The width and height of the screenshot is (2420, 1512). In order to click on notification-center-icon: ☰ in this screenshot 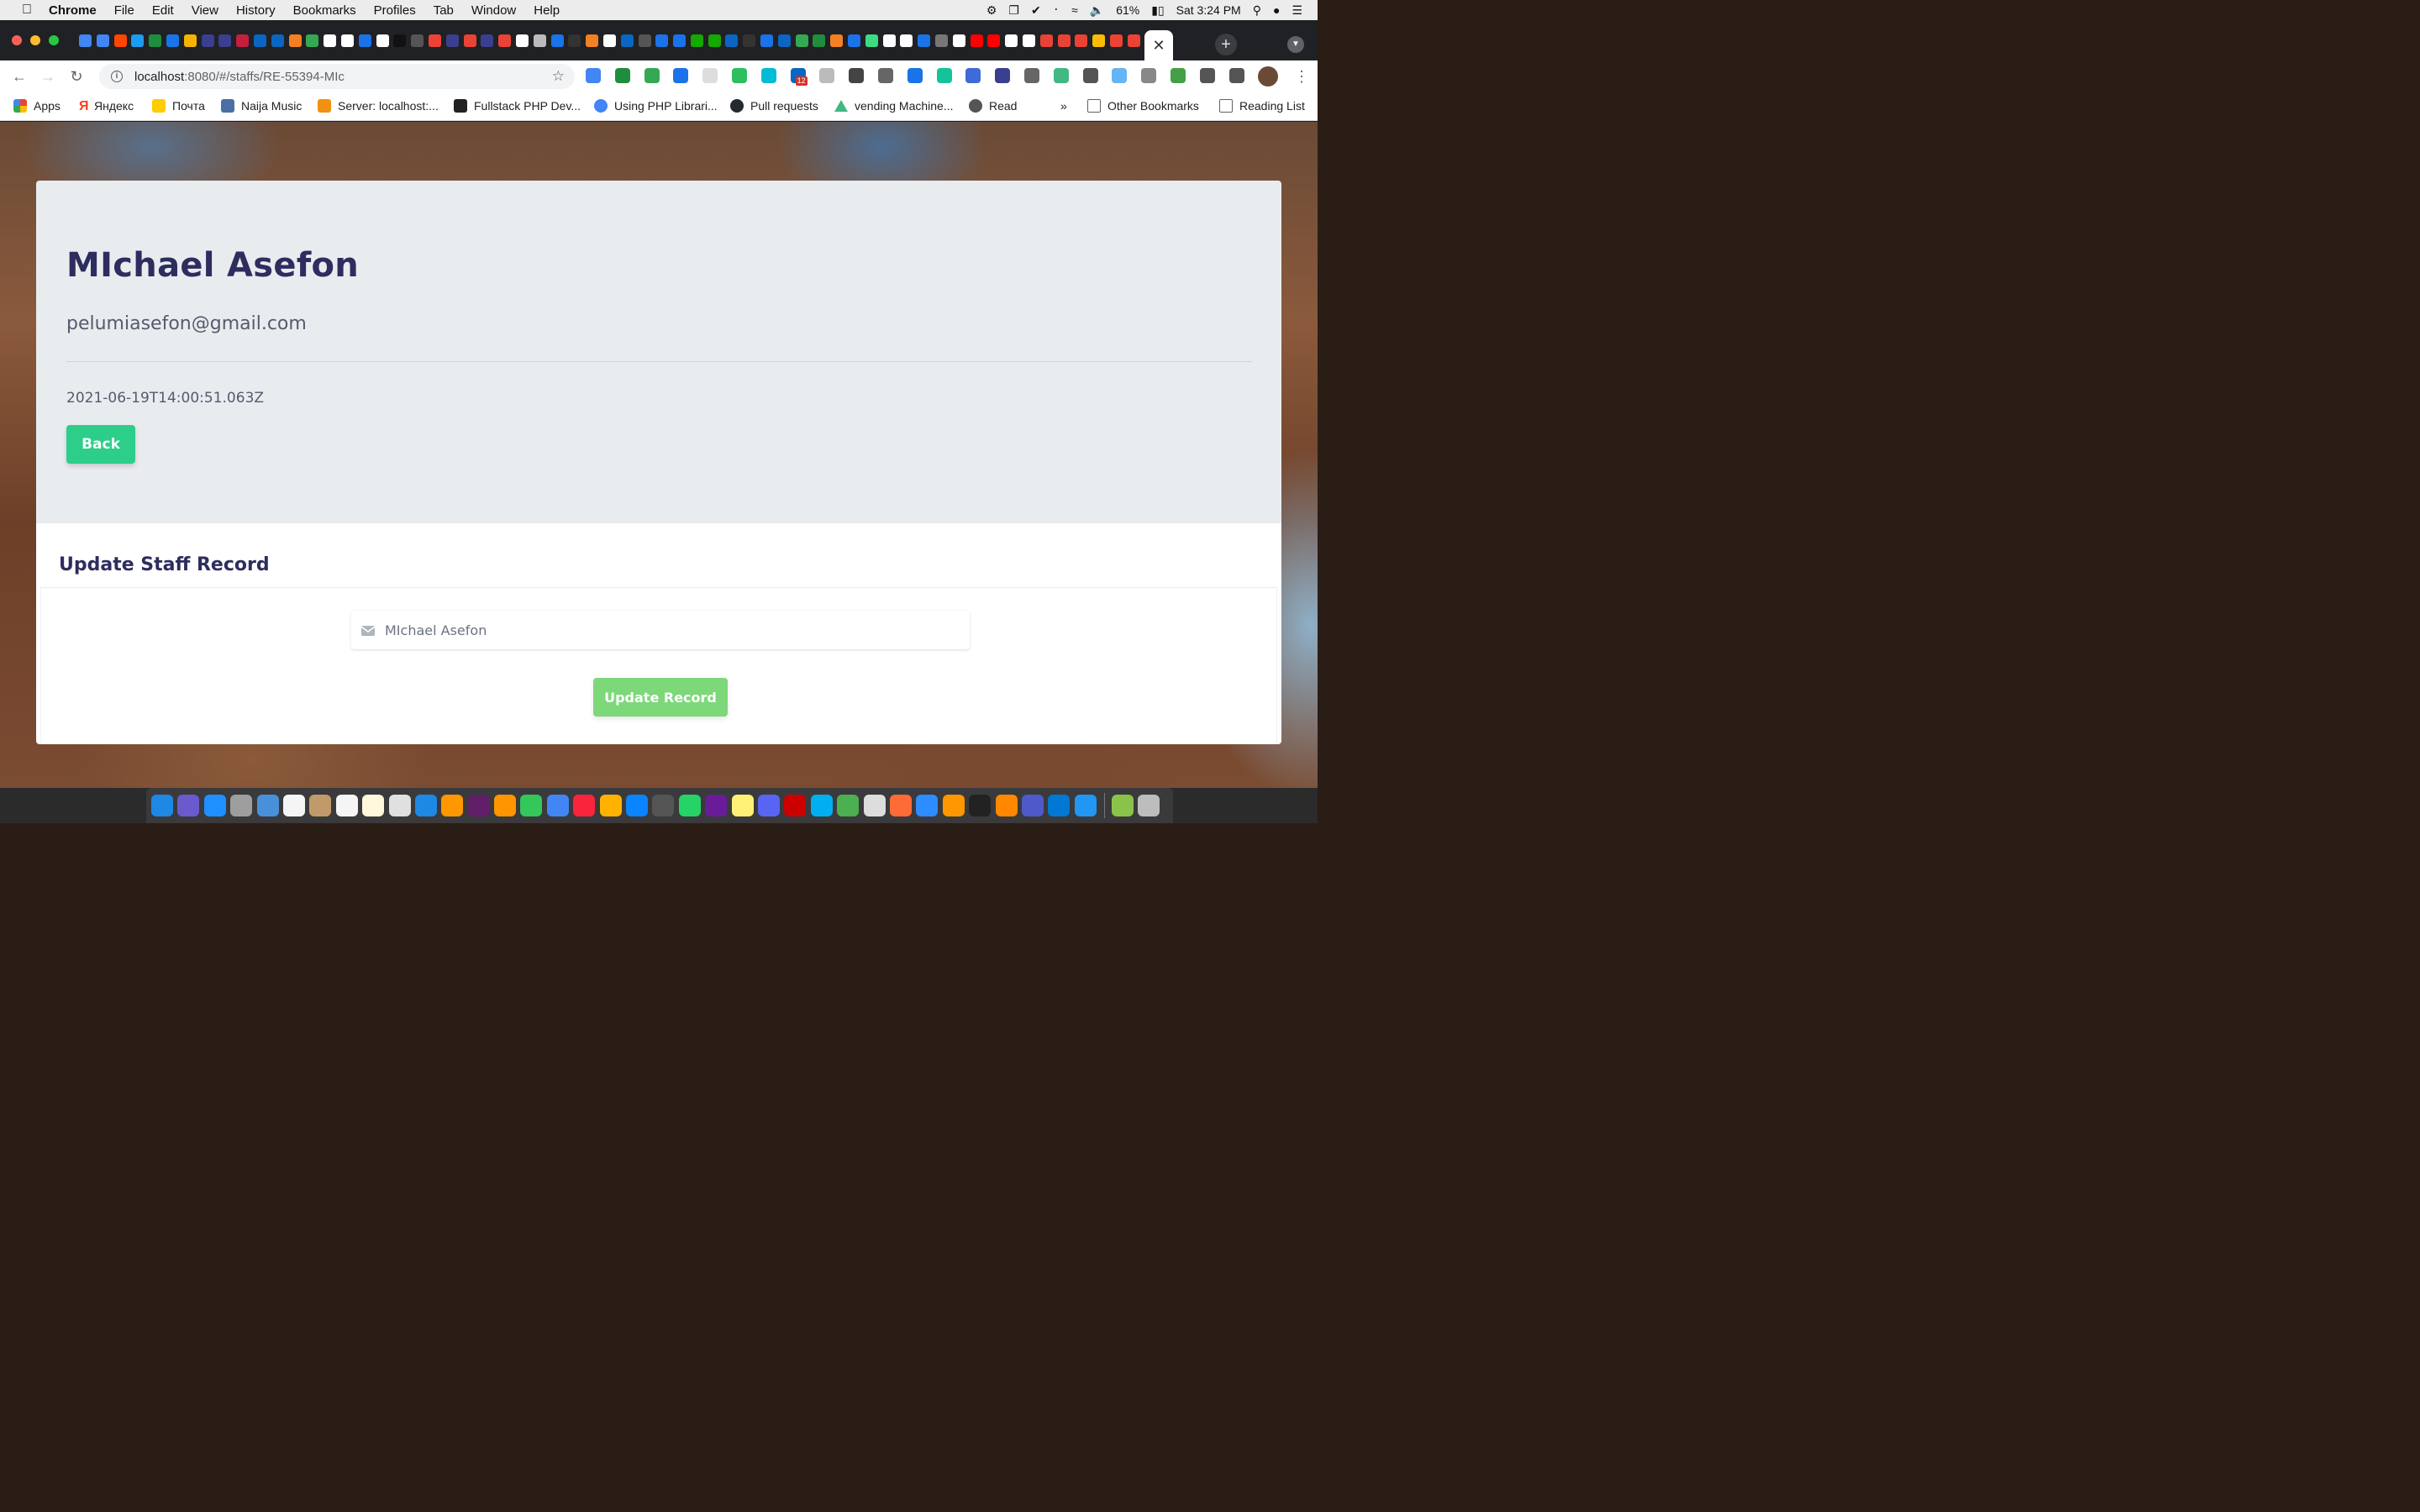, I will do `click(1297, 10)`.